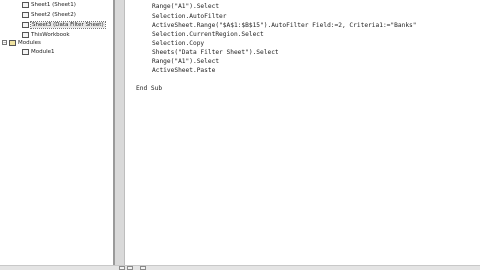 The image size is (480, 270). I want to click on tree-item-sheet1: Sheet1 (Sheet1), so click(49, 5).